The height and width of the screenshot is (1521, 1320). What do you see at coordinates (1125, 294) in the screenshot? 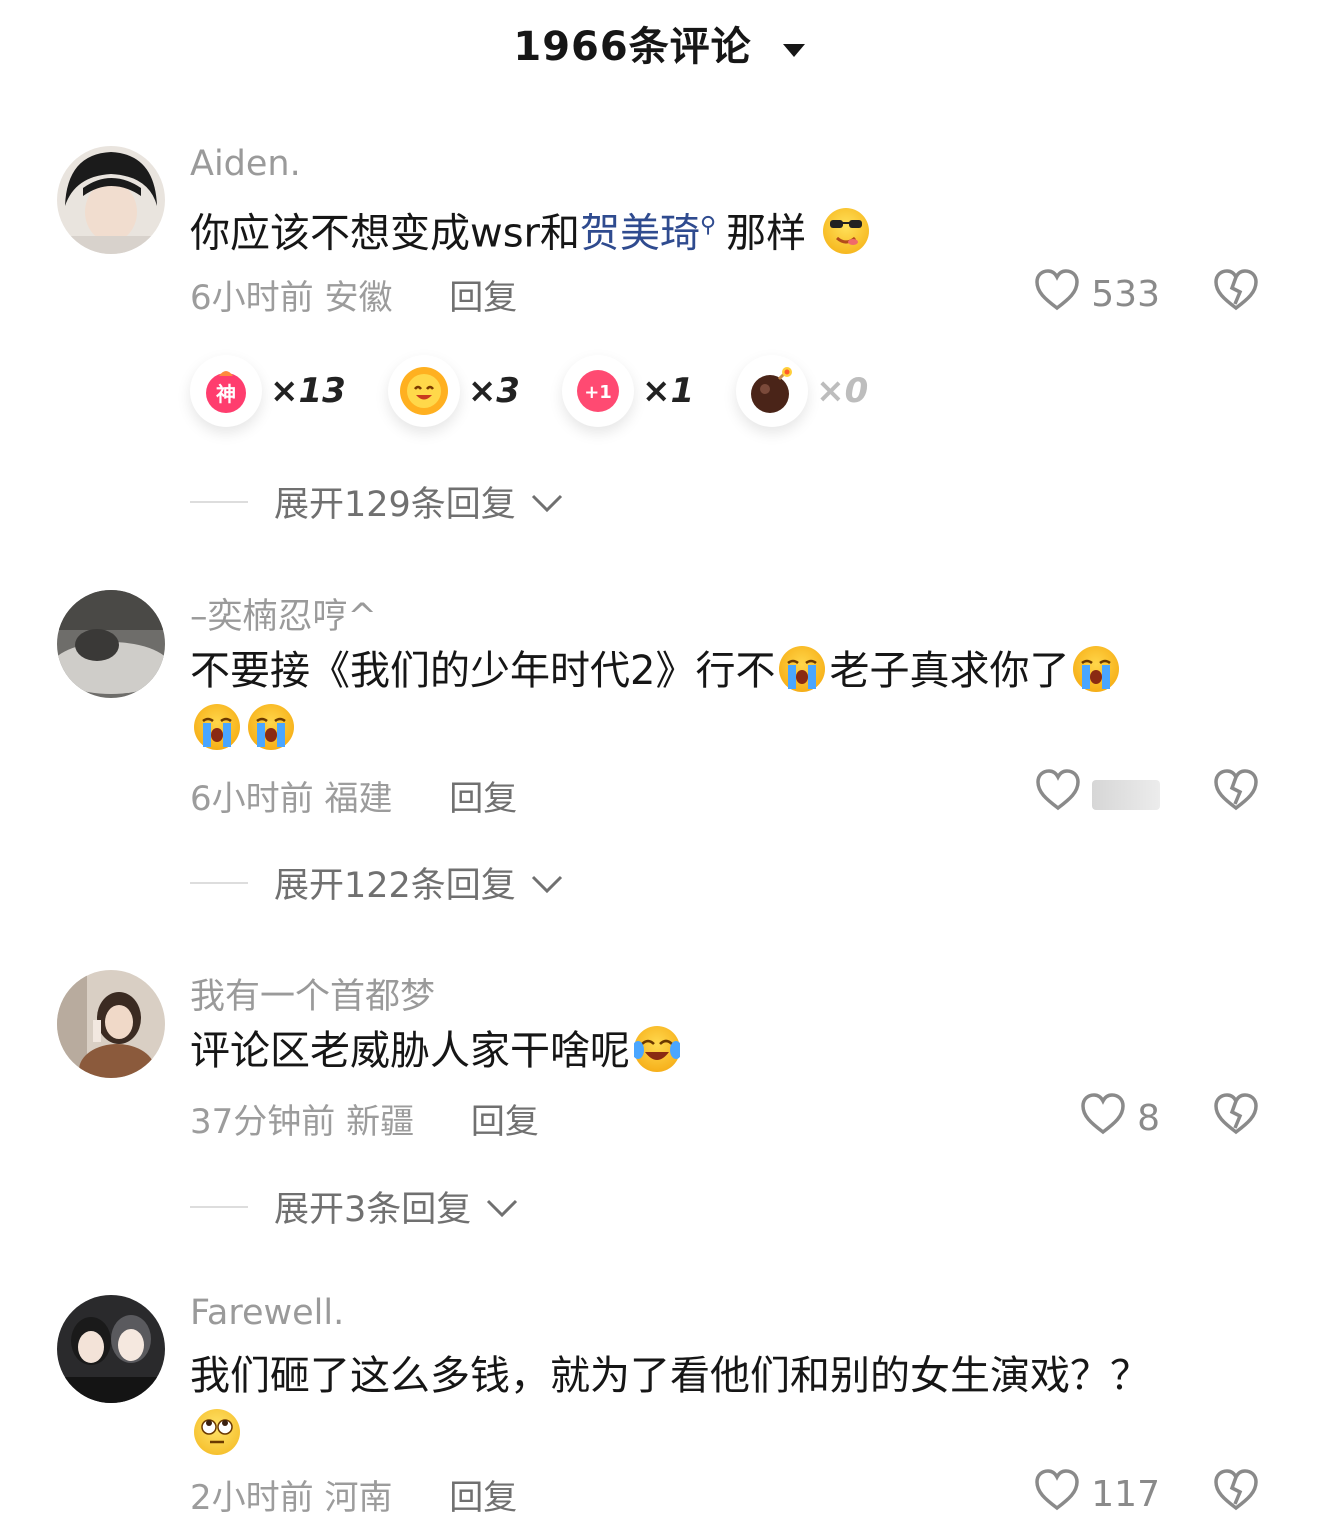
I see `like-count: 533` at bounding box center [1125, 294].